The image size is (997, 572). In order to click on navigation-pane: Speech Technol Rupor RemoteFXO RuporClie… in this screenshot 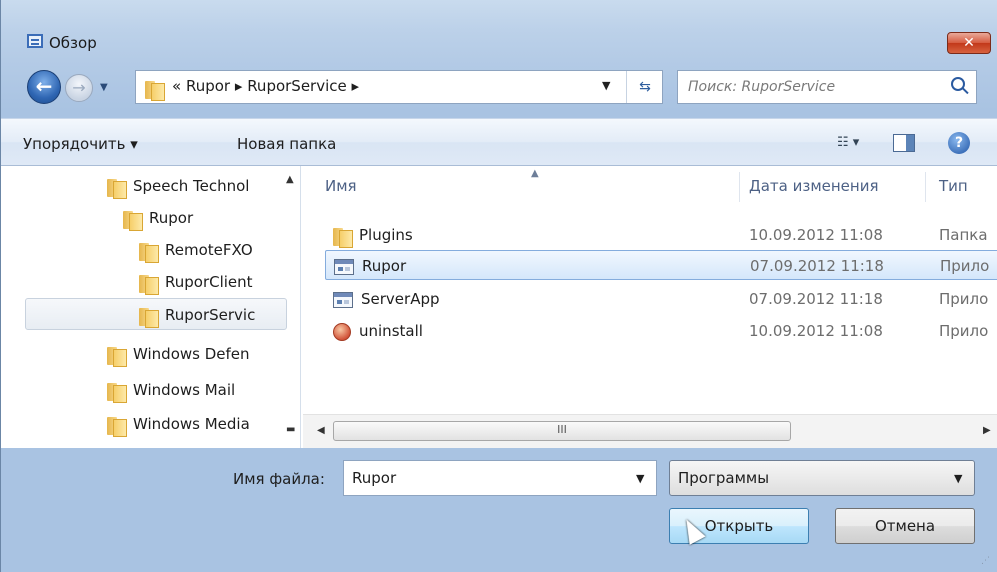, I will do `click(151, 307)`.